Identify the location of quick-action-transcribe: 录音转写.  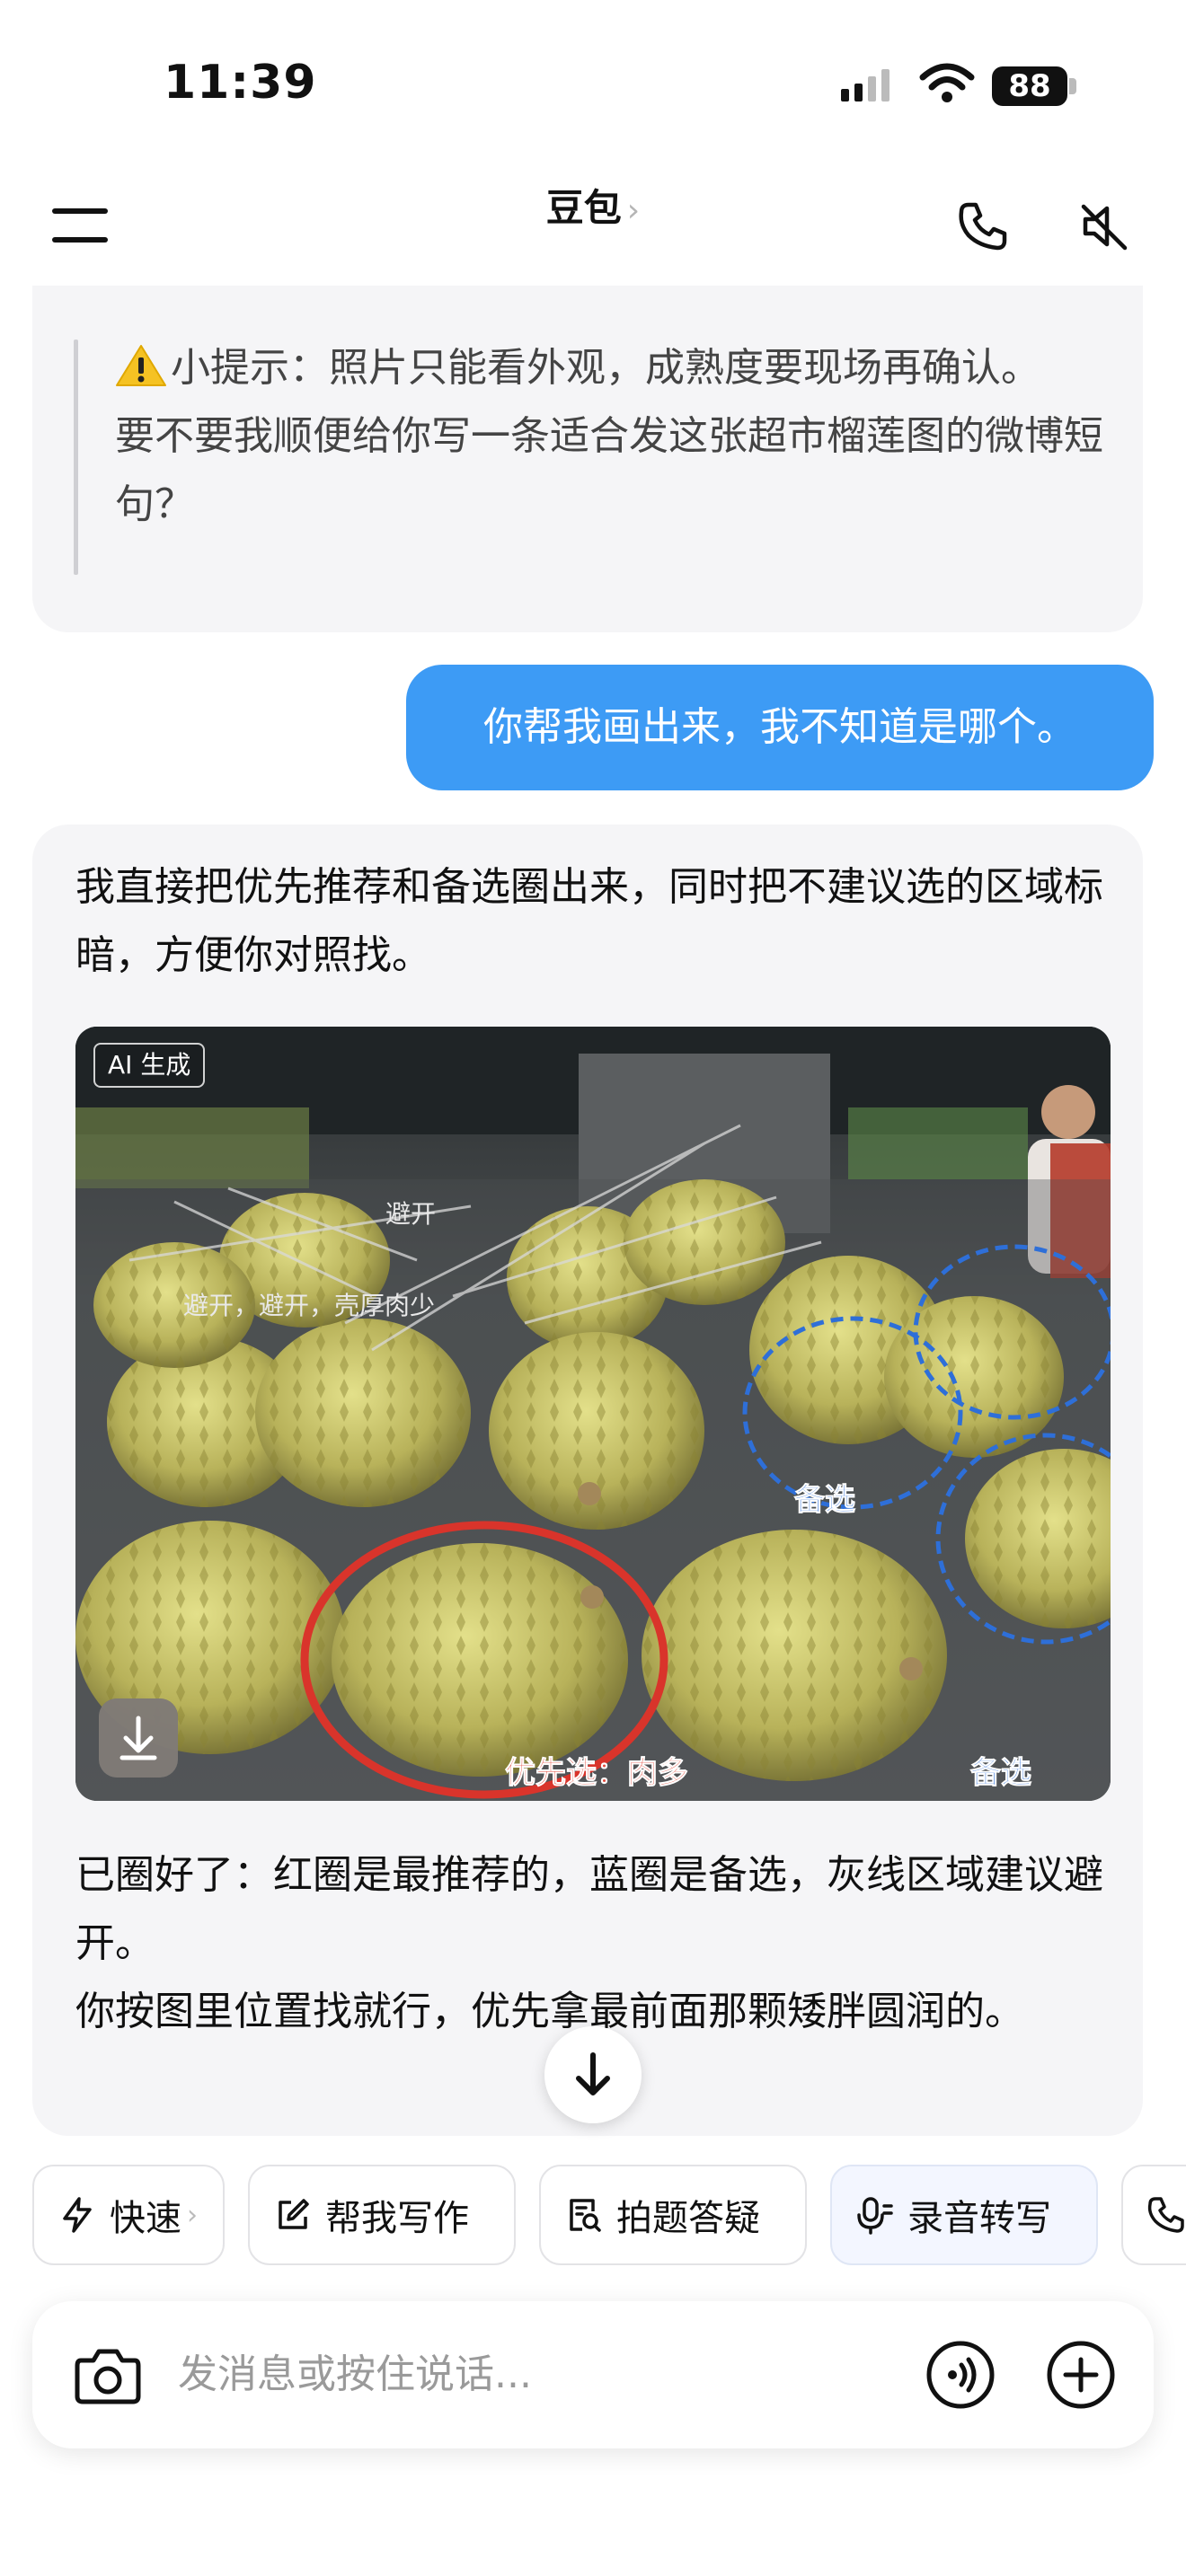
(964, 2215).